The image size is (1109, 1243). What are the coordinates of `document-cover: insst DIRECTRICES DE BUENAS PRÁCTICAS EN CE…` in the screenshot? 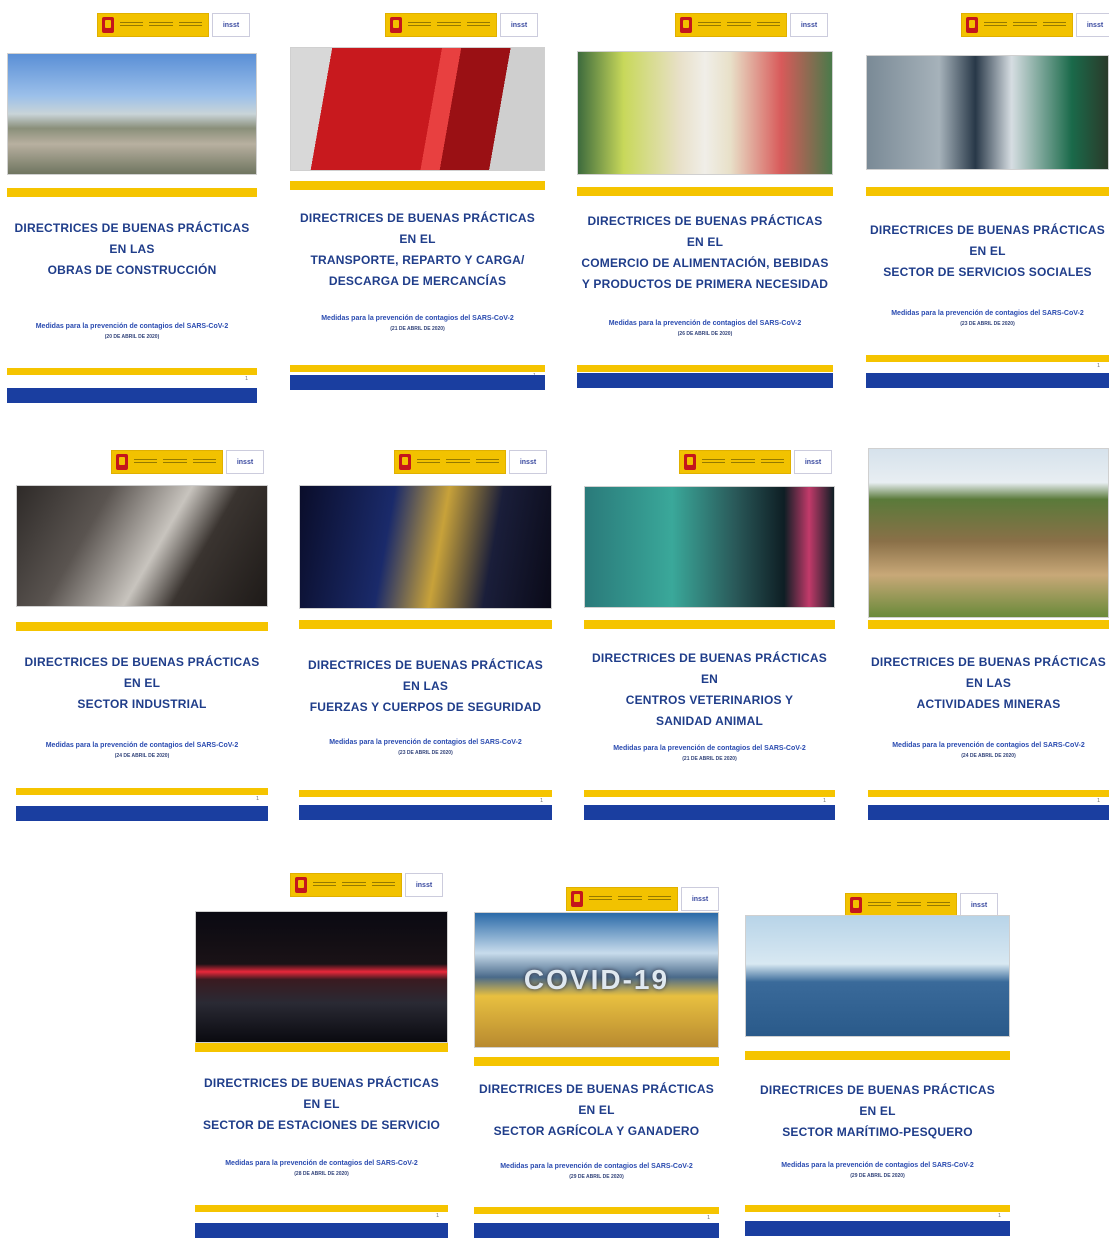 It's located at (709, 635).